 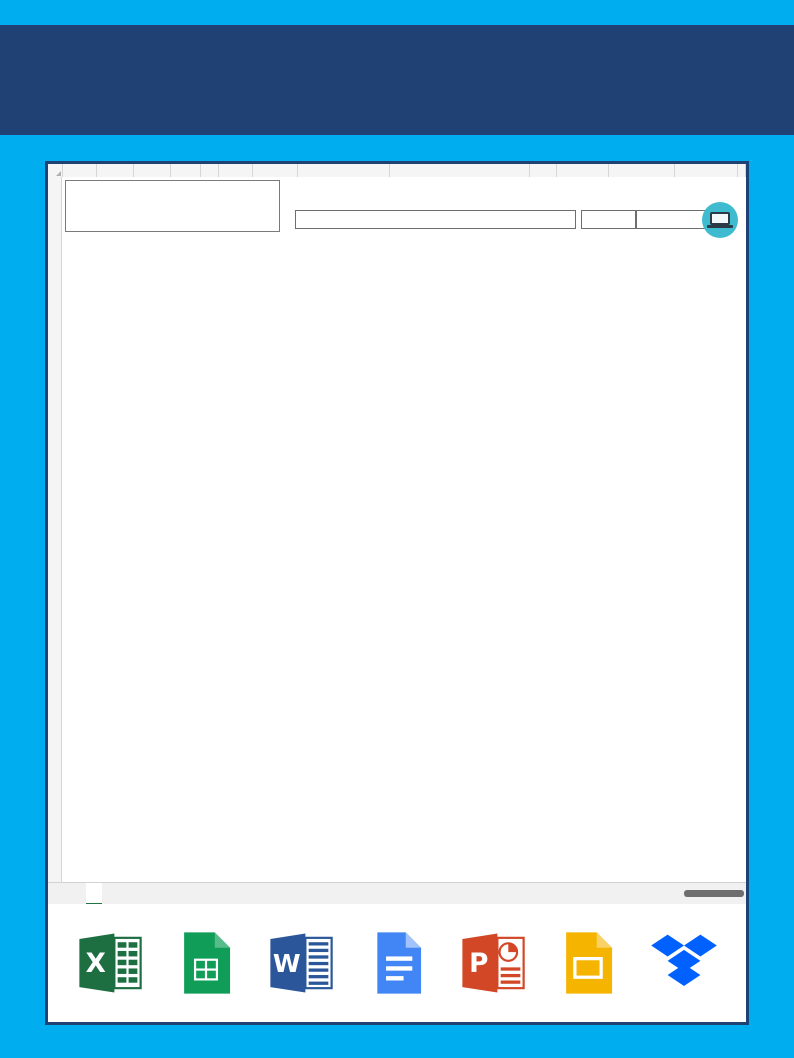 I want to click on google-slides-icon, so click(x=588, y=963).